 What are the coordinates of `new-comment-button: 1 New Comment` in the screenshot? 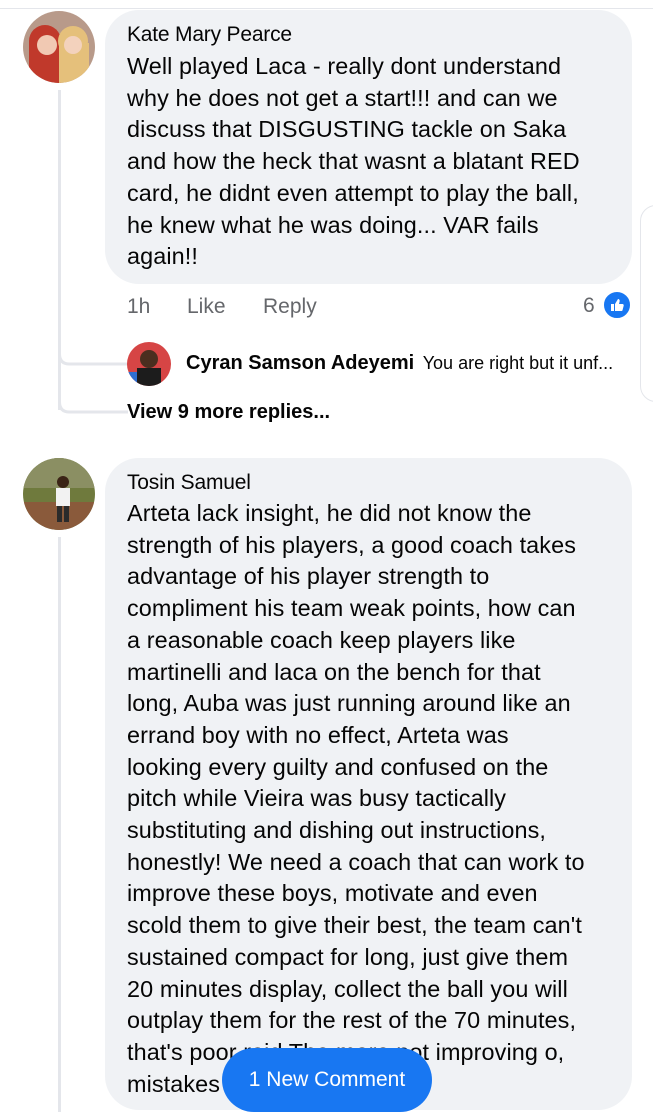 It's located at (327, 1080).